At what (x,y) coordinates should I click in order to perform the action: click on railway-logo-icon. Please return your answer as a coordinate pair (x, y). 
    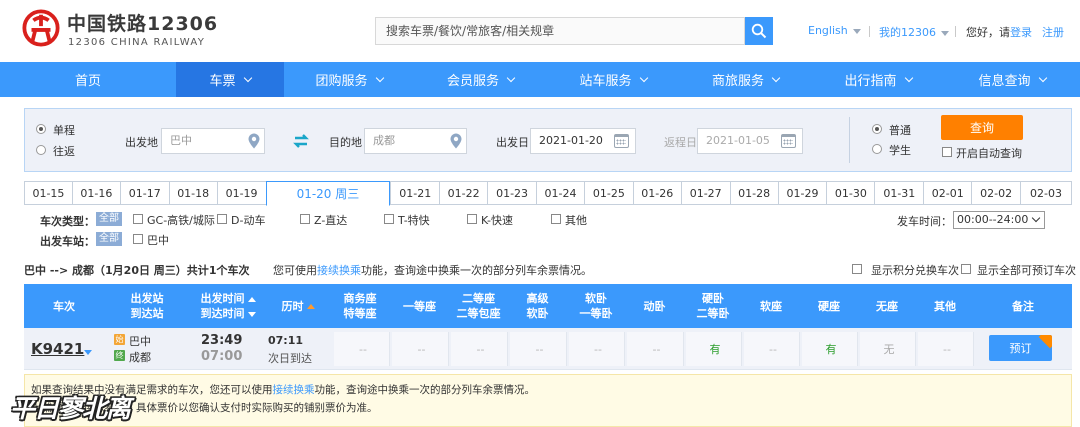
    Looking at the image, I should click on (41, 28).